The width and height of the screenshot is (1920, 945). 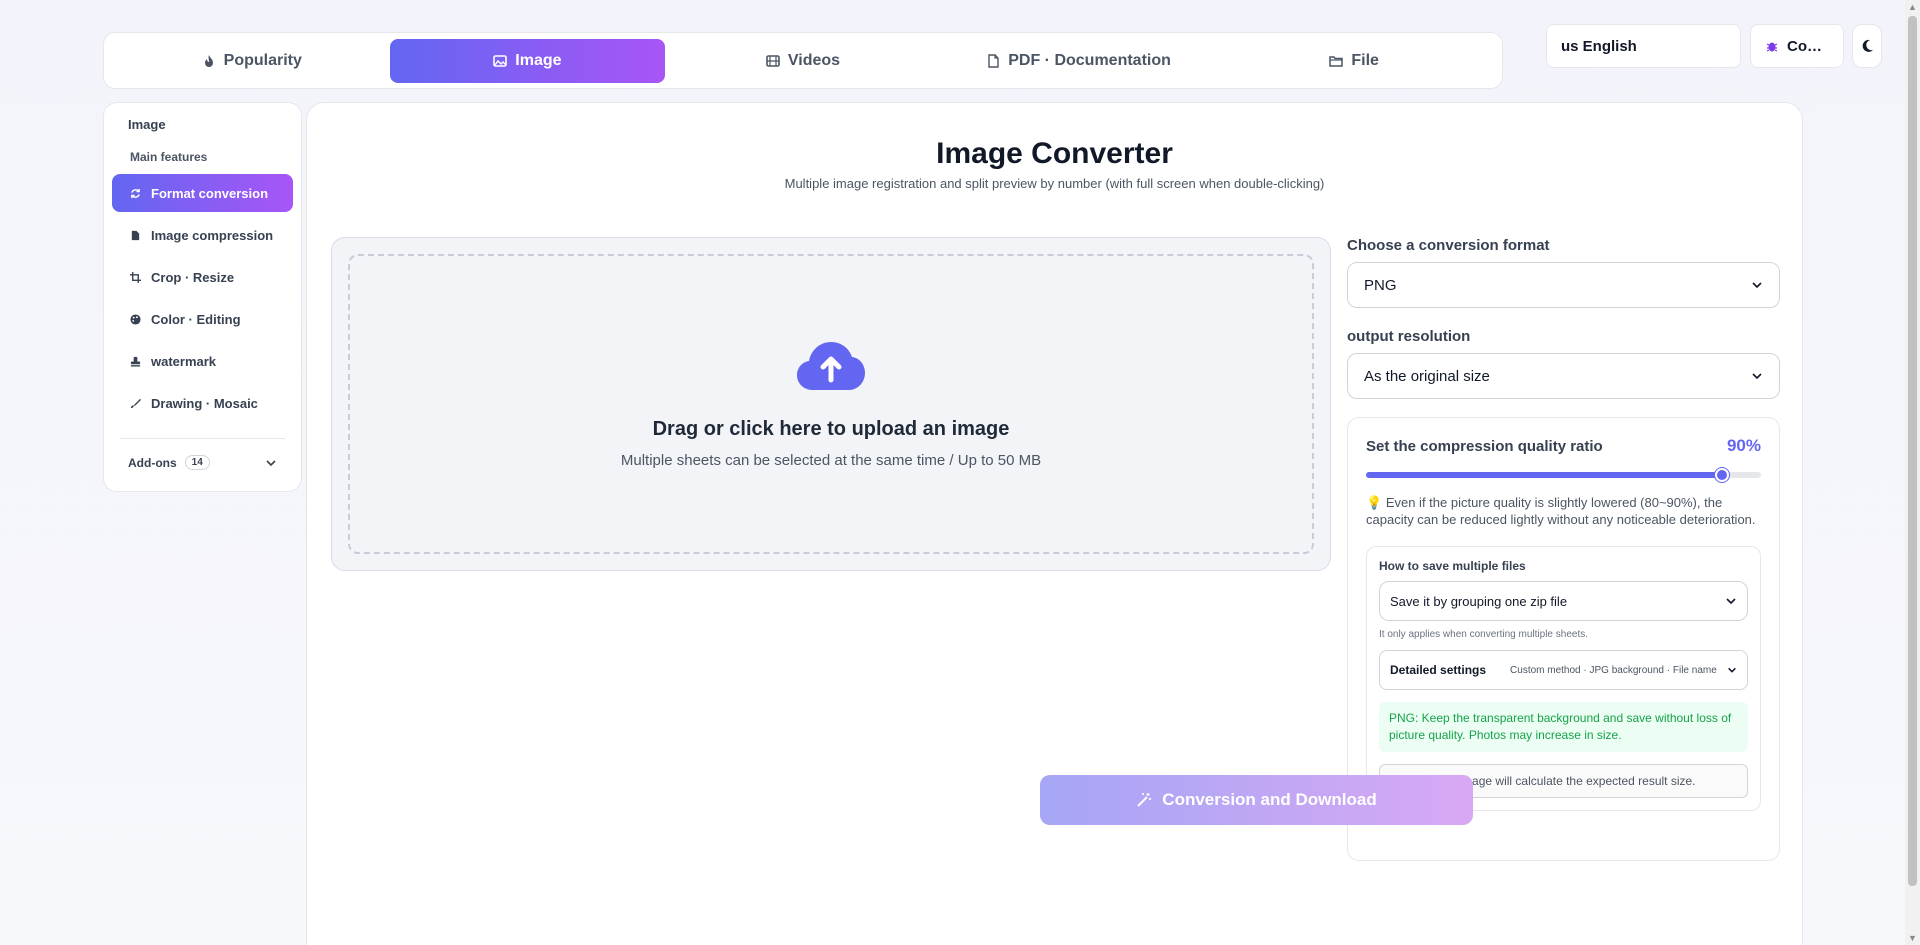 What do you see at coordinates (135, 235) in the screenshot?
I see `file-icon` at bounding box center [135, 235].